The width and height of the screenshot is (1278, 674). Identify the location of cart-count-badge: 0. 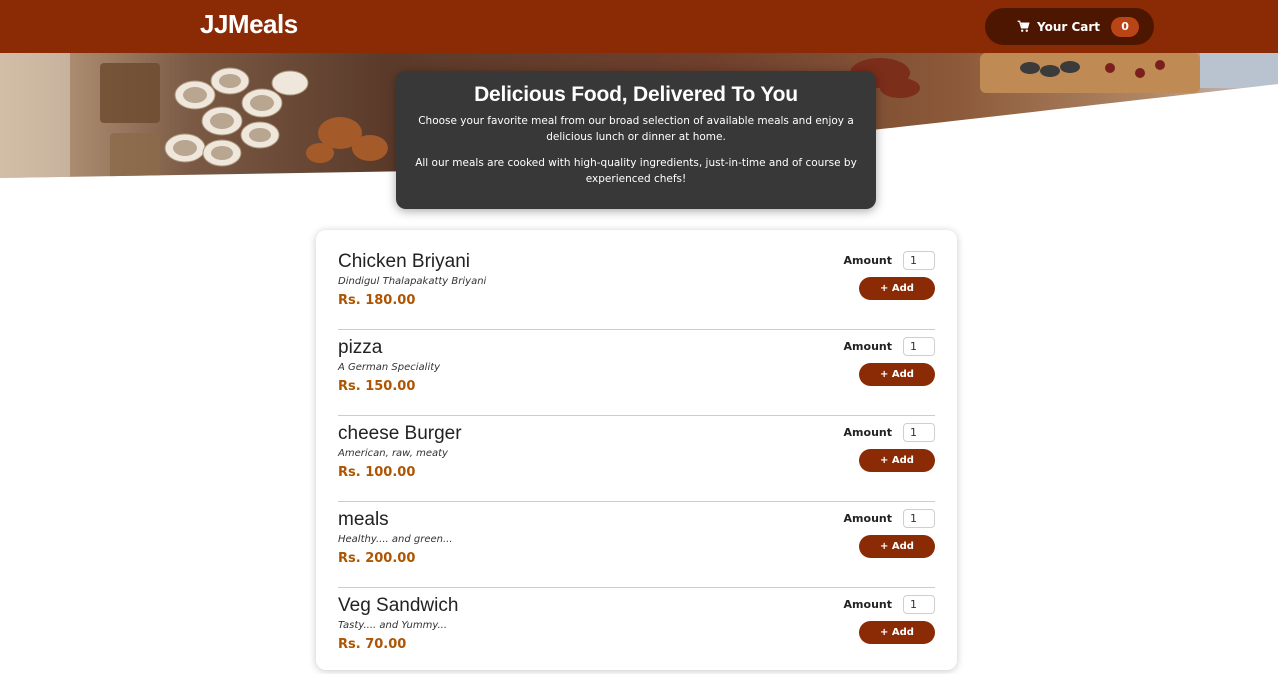
(1125, 26).